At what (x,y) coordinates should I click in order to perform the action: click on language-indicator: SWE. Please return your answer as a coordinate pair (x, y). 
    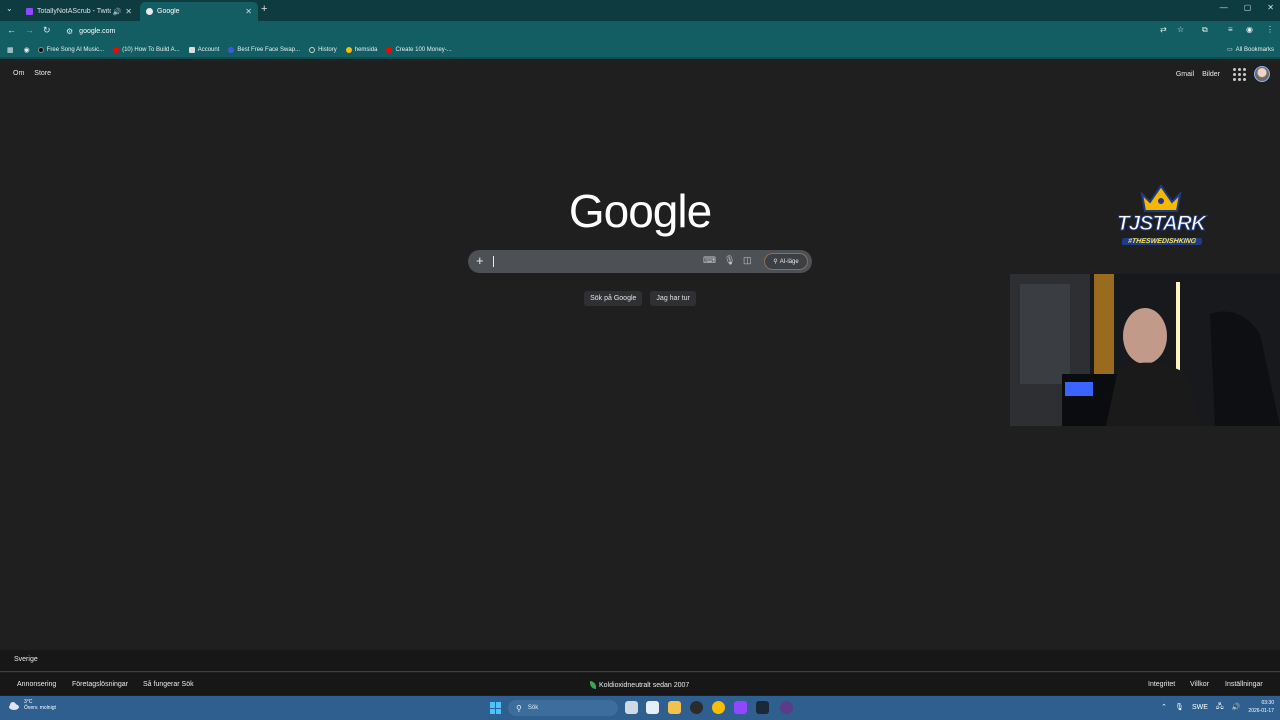
    Looking at the image, I should click on (1200, 707).